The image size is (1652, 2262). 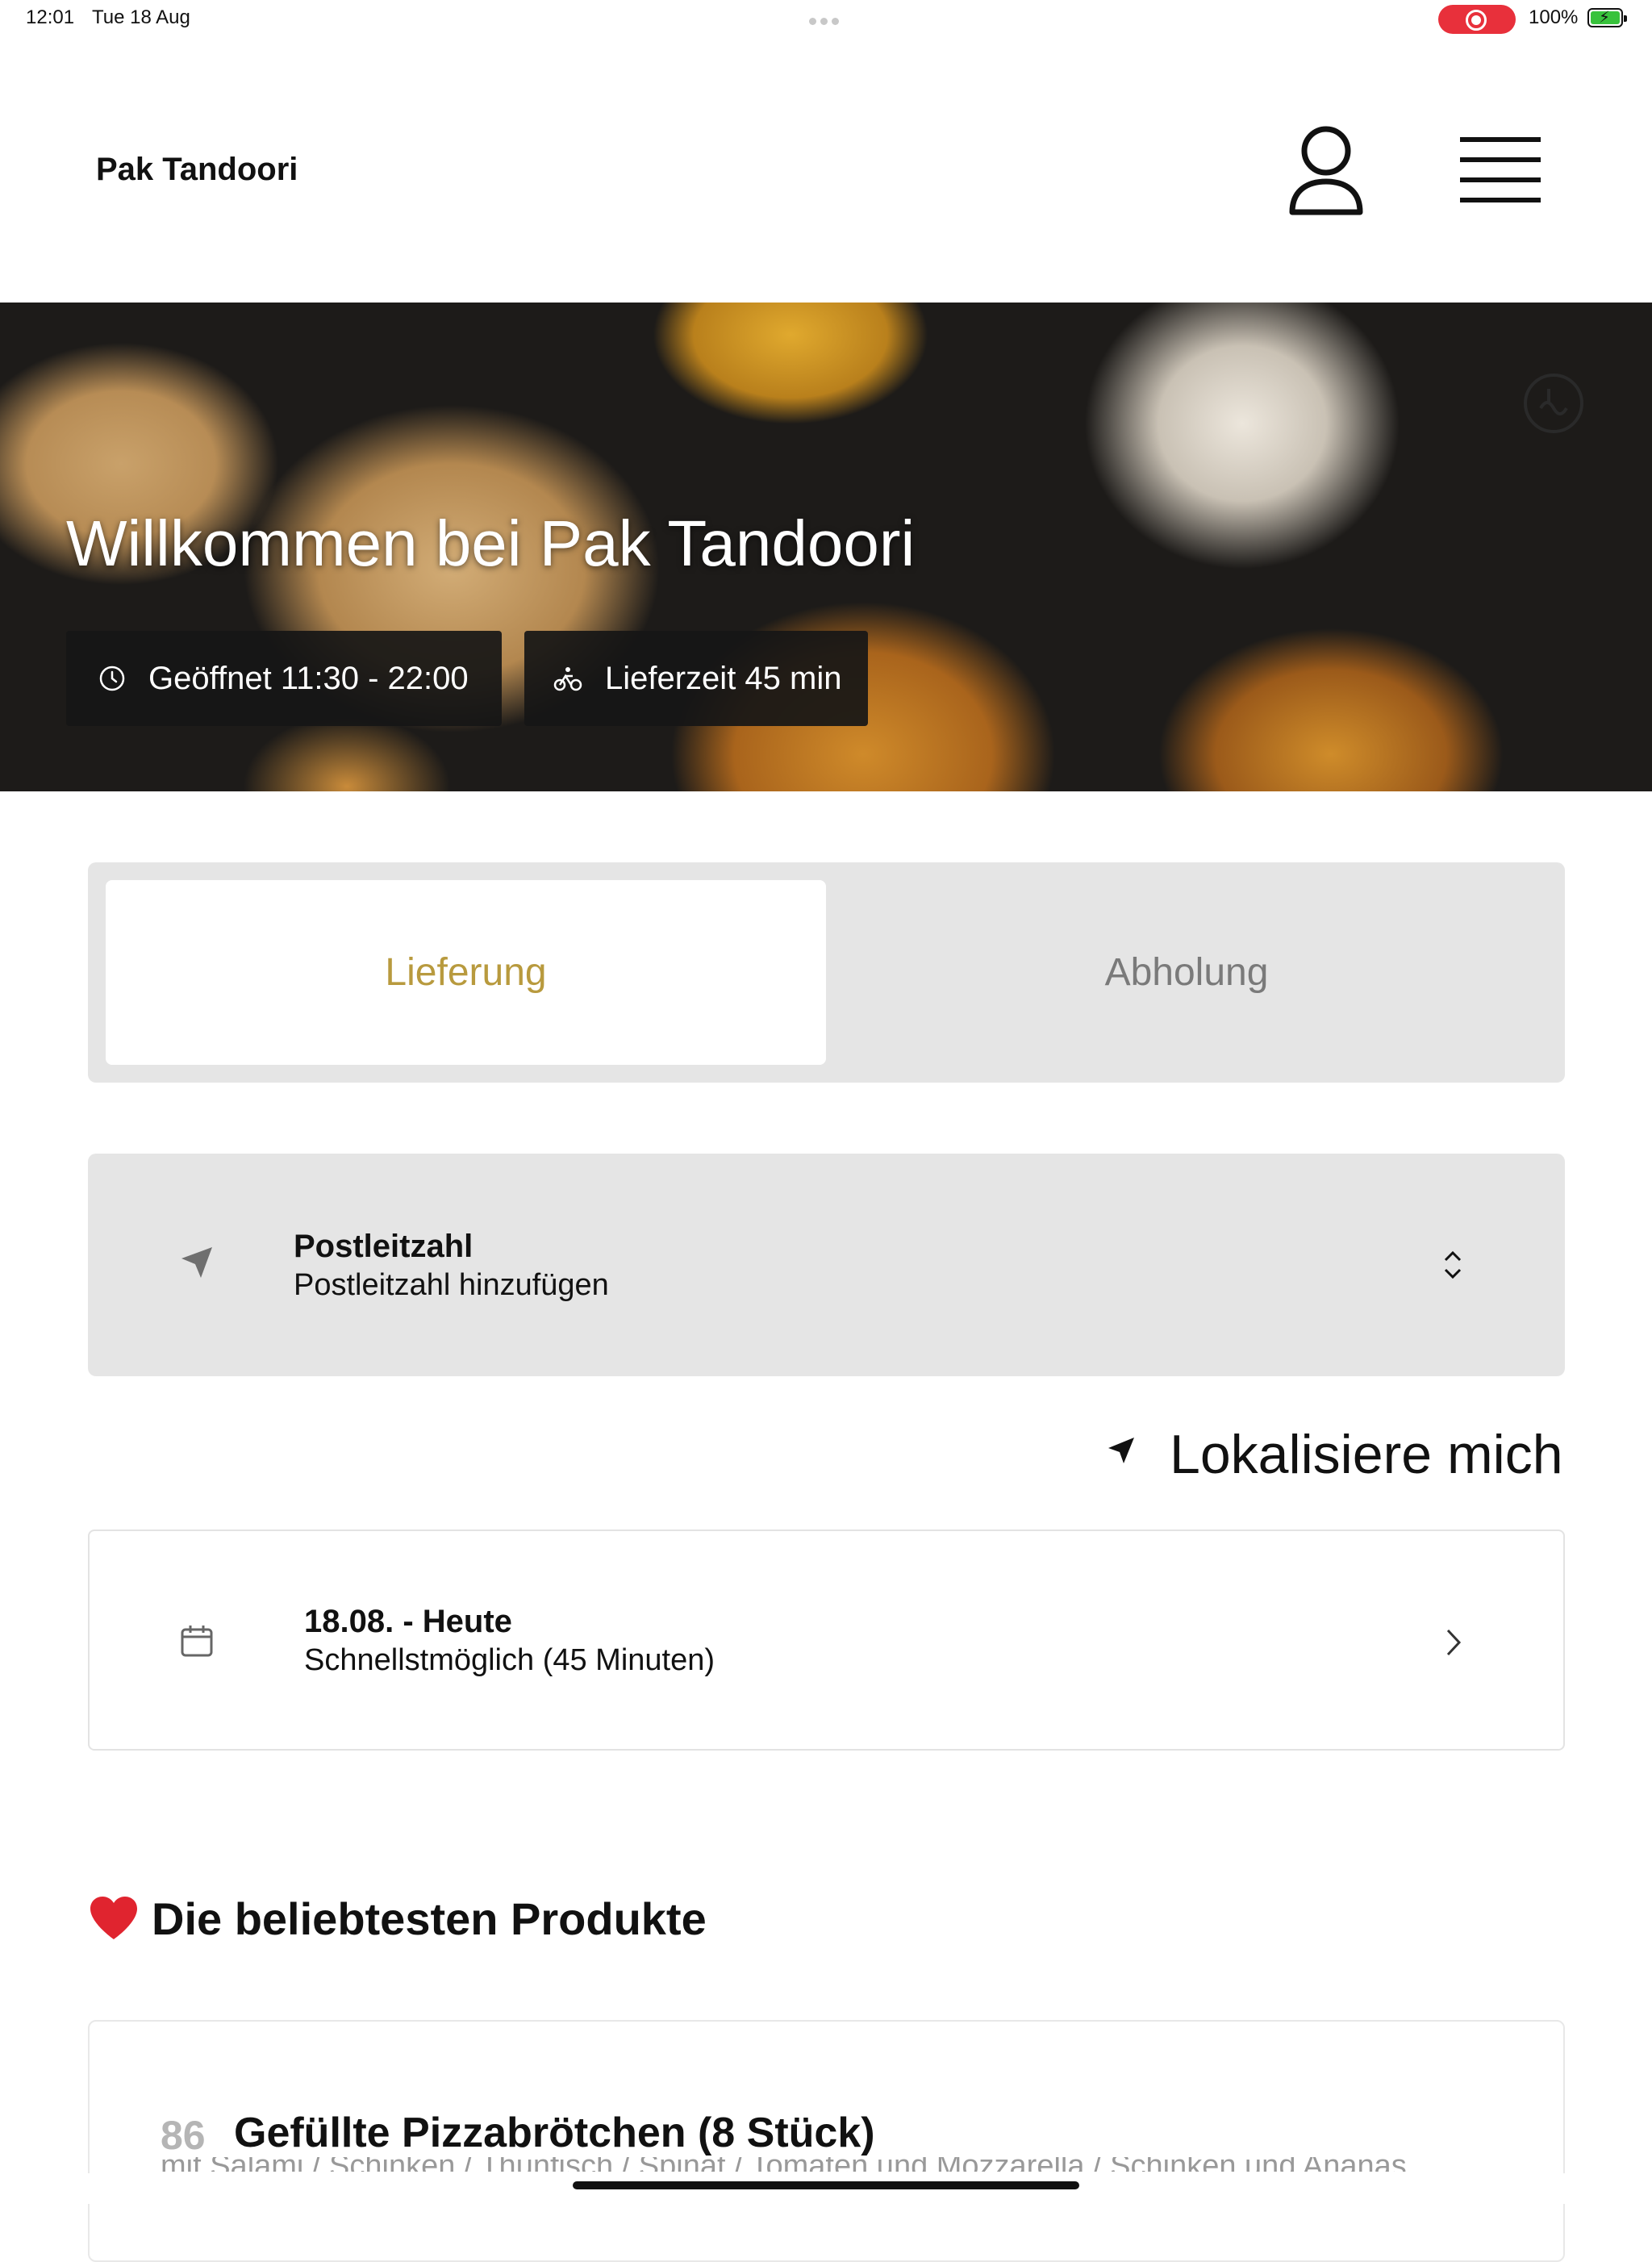 I want to click on opening-hours-text: Geöffnet 11:30 - 22:00, so click(x=308, y=678).